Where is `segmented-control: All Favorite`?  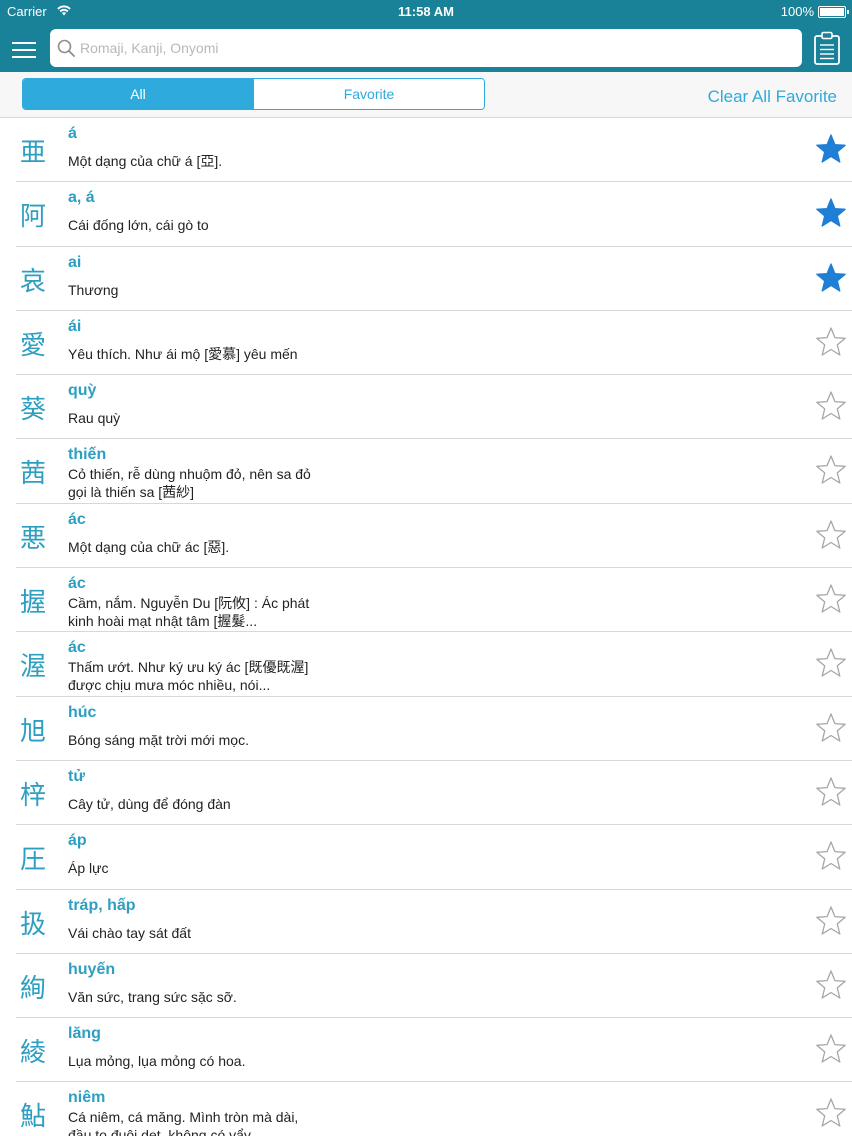
segmented-control: All Favorite is located at coordinates (253, 94).